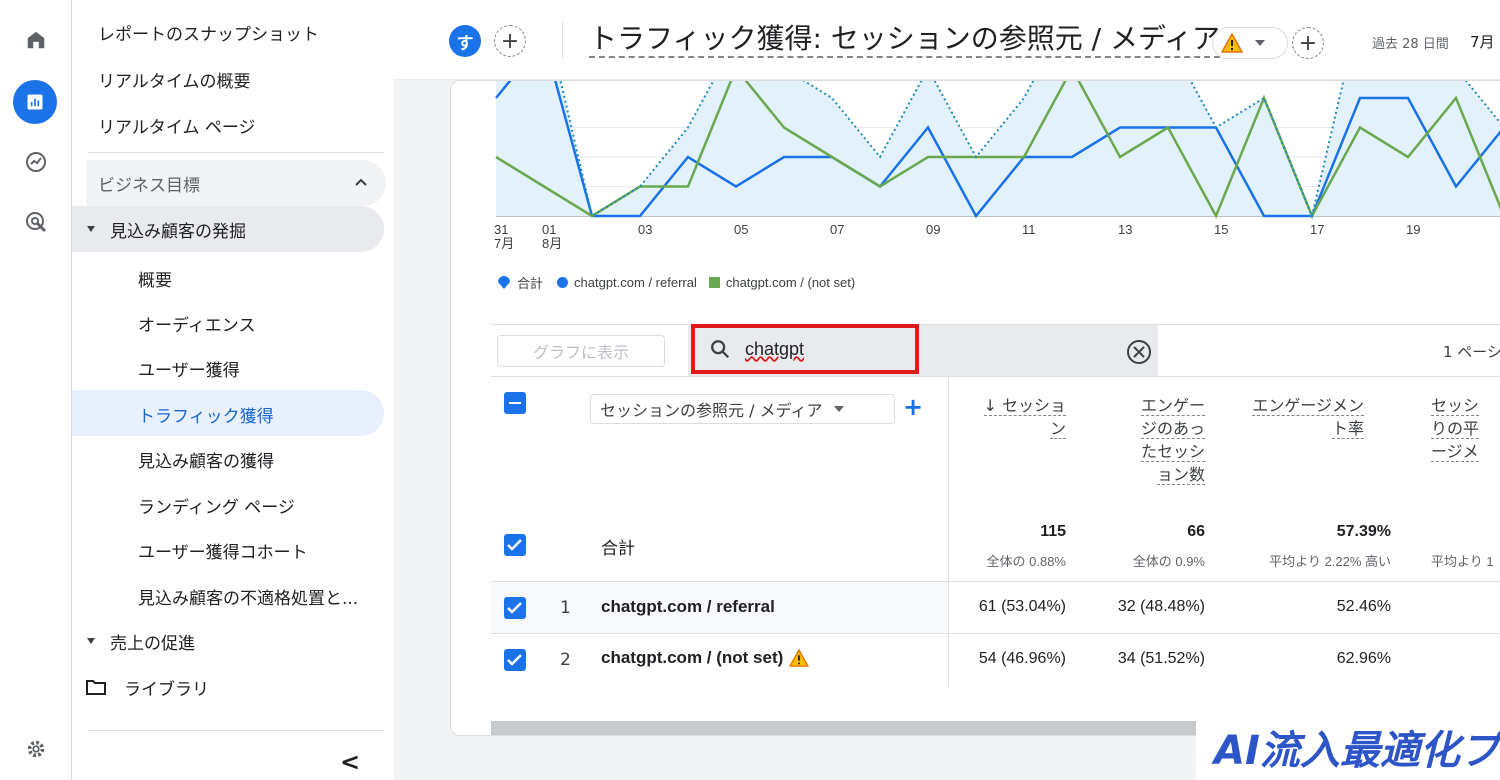 The width and height of the screenshot is (1500, 780). I want to click on advertising-icon, so click(36, 222).